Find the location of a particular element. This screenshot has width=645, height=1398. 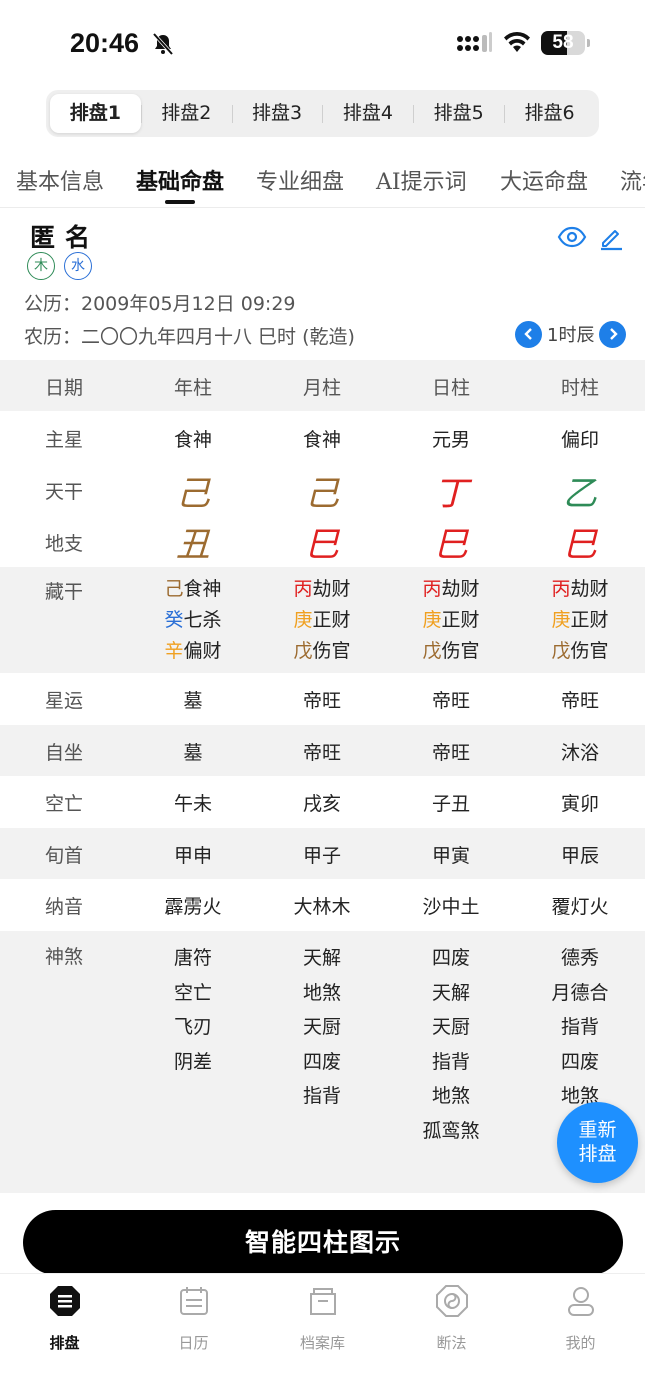

tab-basic-info: 基本信息 is located at coordinates (60, 180).